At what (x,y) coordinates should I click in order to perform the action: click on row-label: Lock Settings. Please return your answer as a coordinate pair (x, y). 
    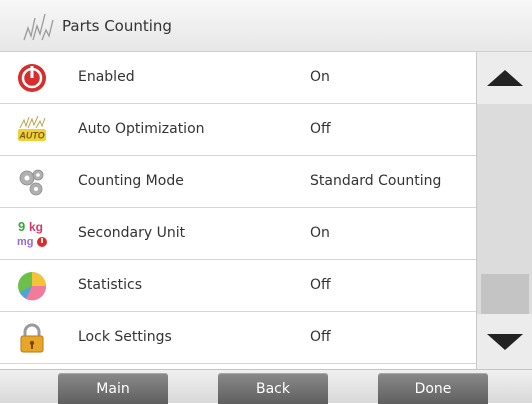
    Looking at the image, I should click on (125, 337).